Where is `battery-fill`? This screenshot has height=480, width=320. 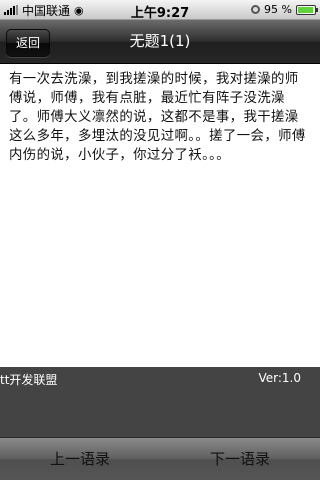
battery-fill is located at coordinates (306, 9).